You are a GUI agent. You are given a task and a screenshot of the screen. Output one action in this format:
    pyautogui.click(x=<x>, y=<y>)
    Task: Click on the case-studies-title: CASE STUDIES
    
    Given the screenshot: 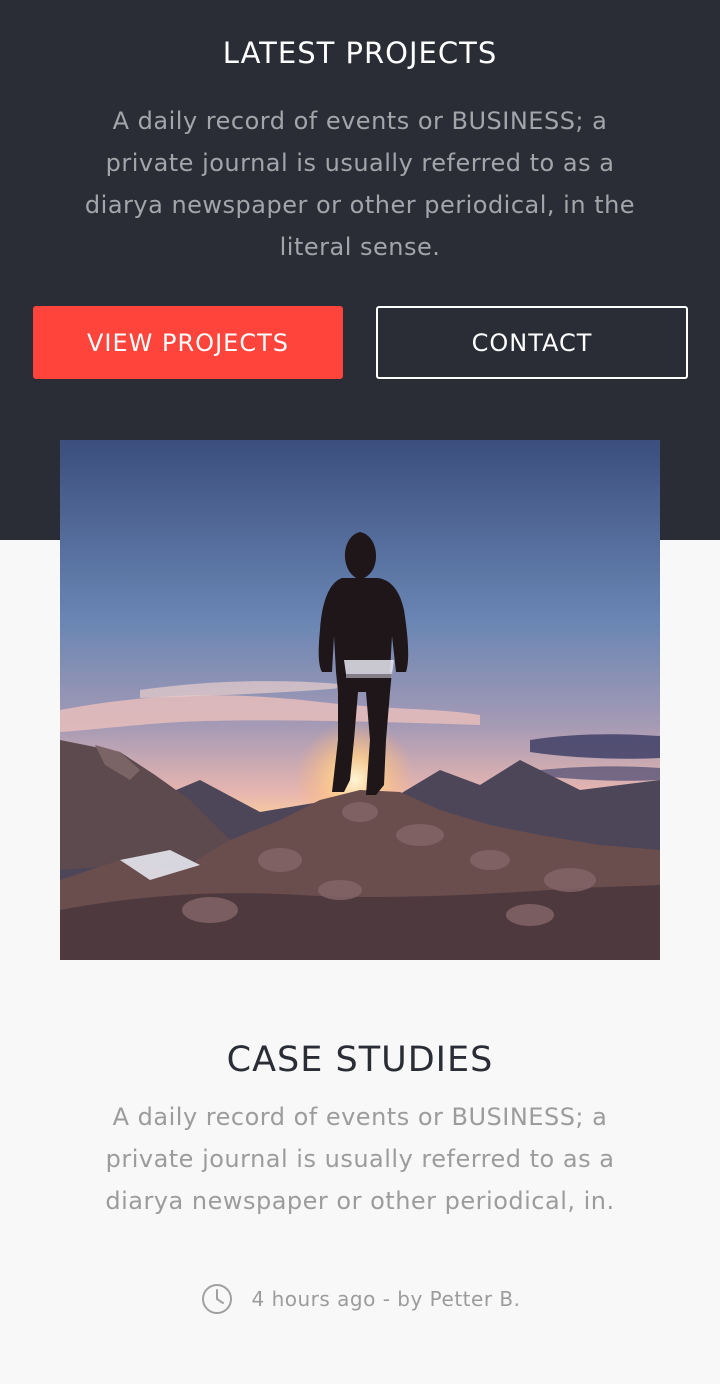 What is the action you would take?
    pyautogui.click(x=360, y=1060)
    